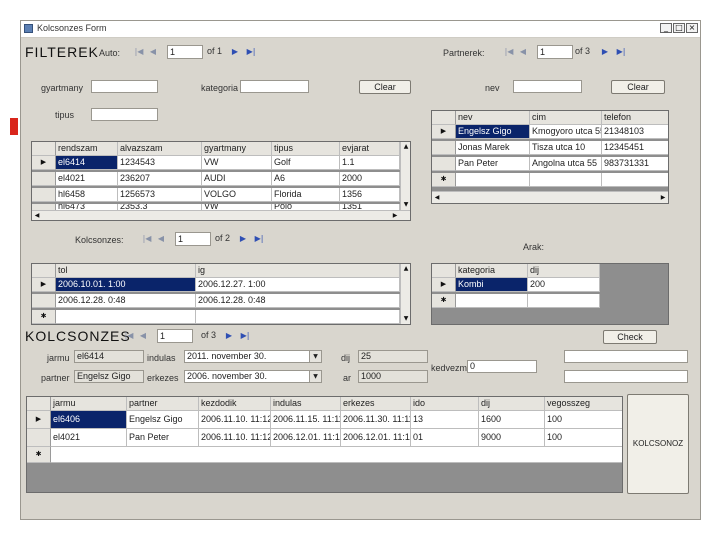 This screenshot has width=720, height=540. I want to click on table-cell: 01, so click(445, 438).